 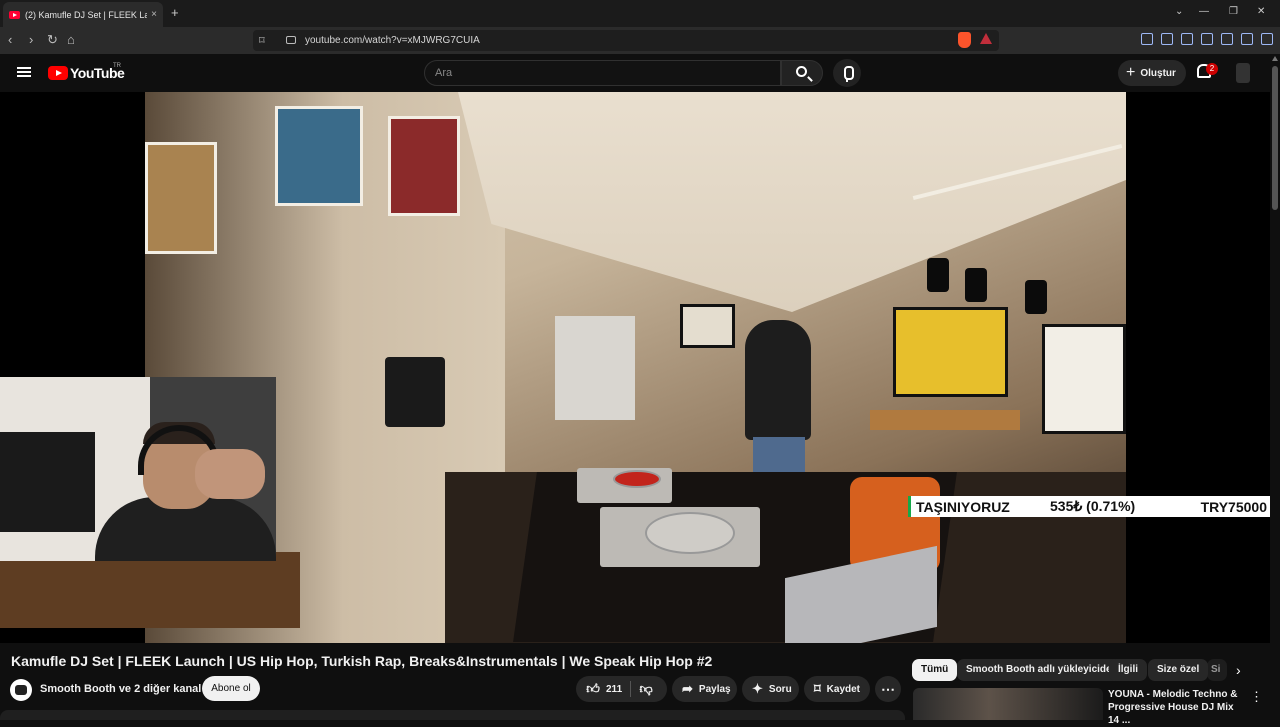 I want to click on back-icon: ‹, so click(x=10, y=39).